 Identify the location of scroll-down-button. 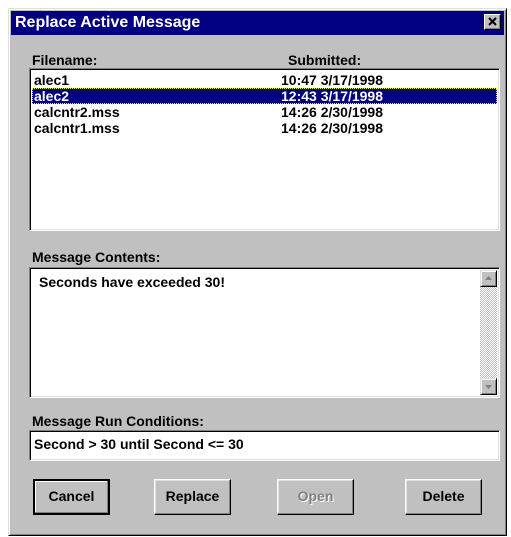
(488, 386).